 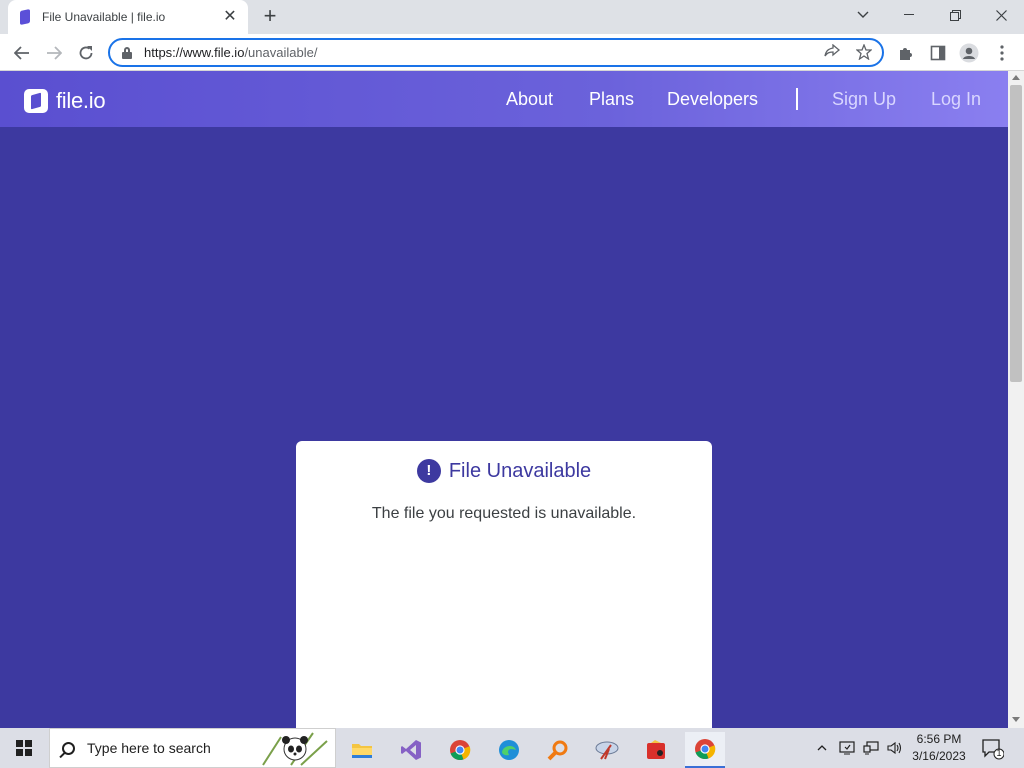 I want to click on snipping-tool-icon, so click(x=607, y=750).